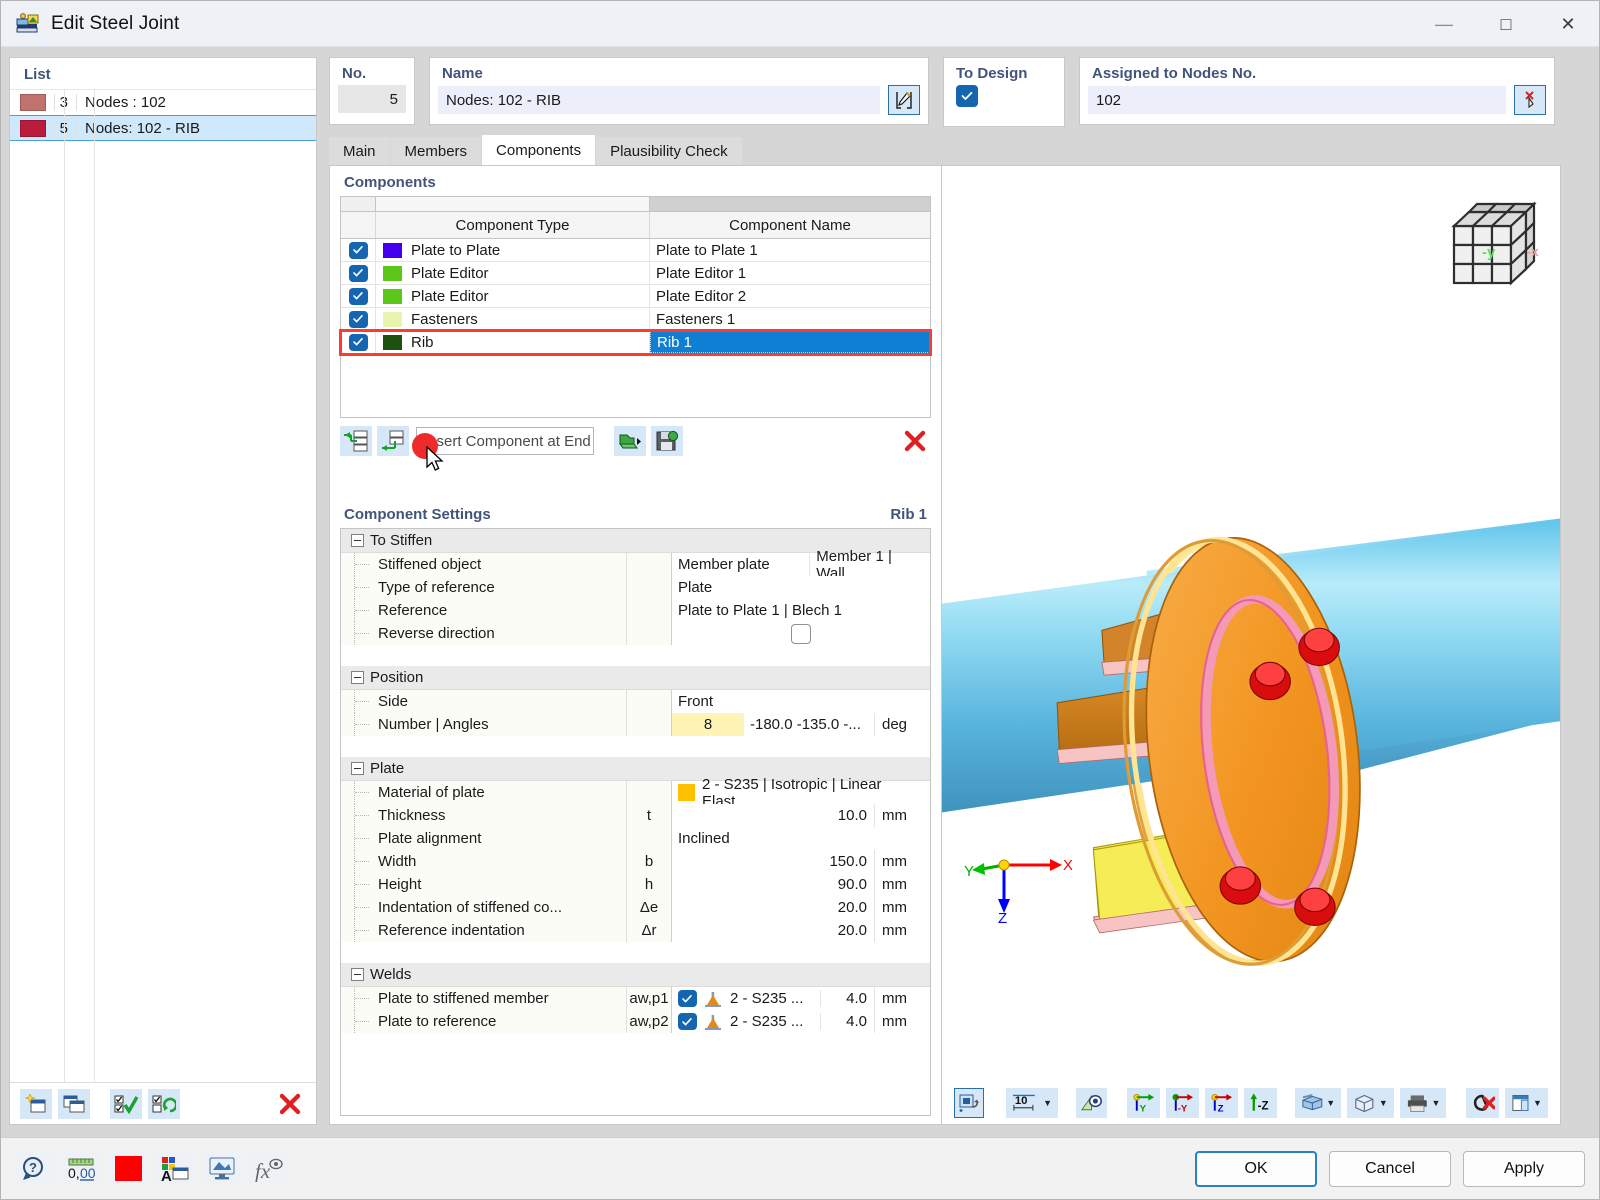 The width and height of the screenshot is (1600, 1200). What do you see at coordinates (356, 441) in the screenshot?
I see `insert-component-before-icon` at bounding box center [356, 441].